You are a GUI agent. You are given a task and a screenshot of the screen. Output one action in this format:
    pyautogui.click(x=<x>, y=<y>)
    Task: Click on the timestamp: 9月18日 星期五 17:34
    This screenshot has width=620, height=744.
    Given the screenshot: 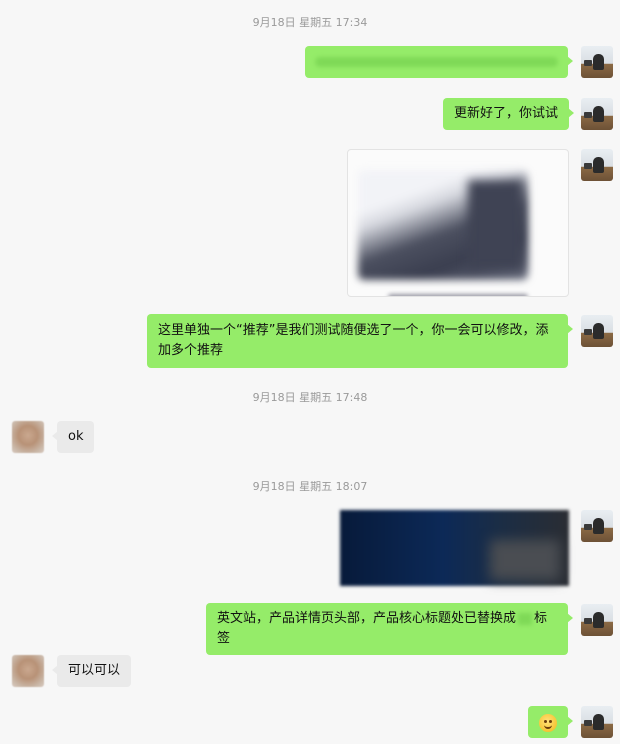 What is the action you would take?
    pyautogui.click(x=310, y=22)
    